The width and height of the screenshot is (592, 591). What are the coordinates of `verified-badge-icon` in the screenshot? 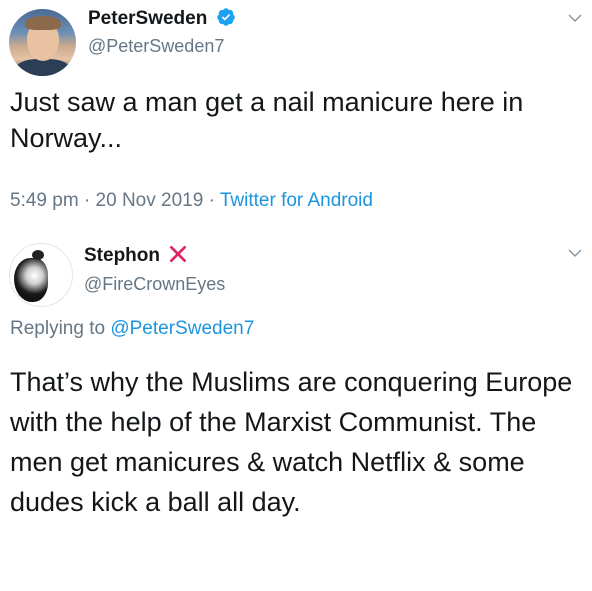 It's located at (225, 17).